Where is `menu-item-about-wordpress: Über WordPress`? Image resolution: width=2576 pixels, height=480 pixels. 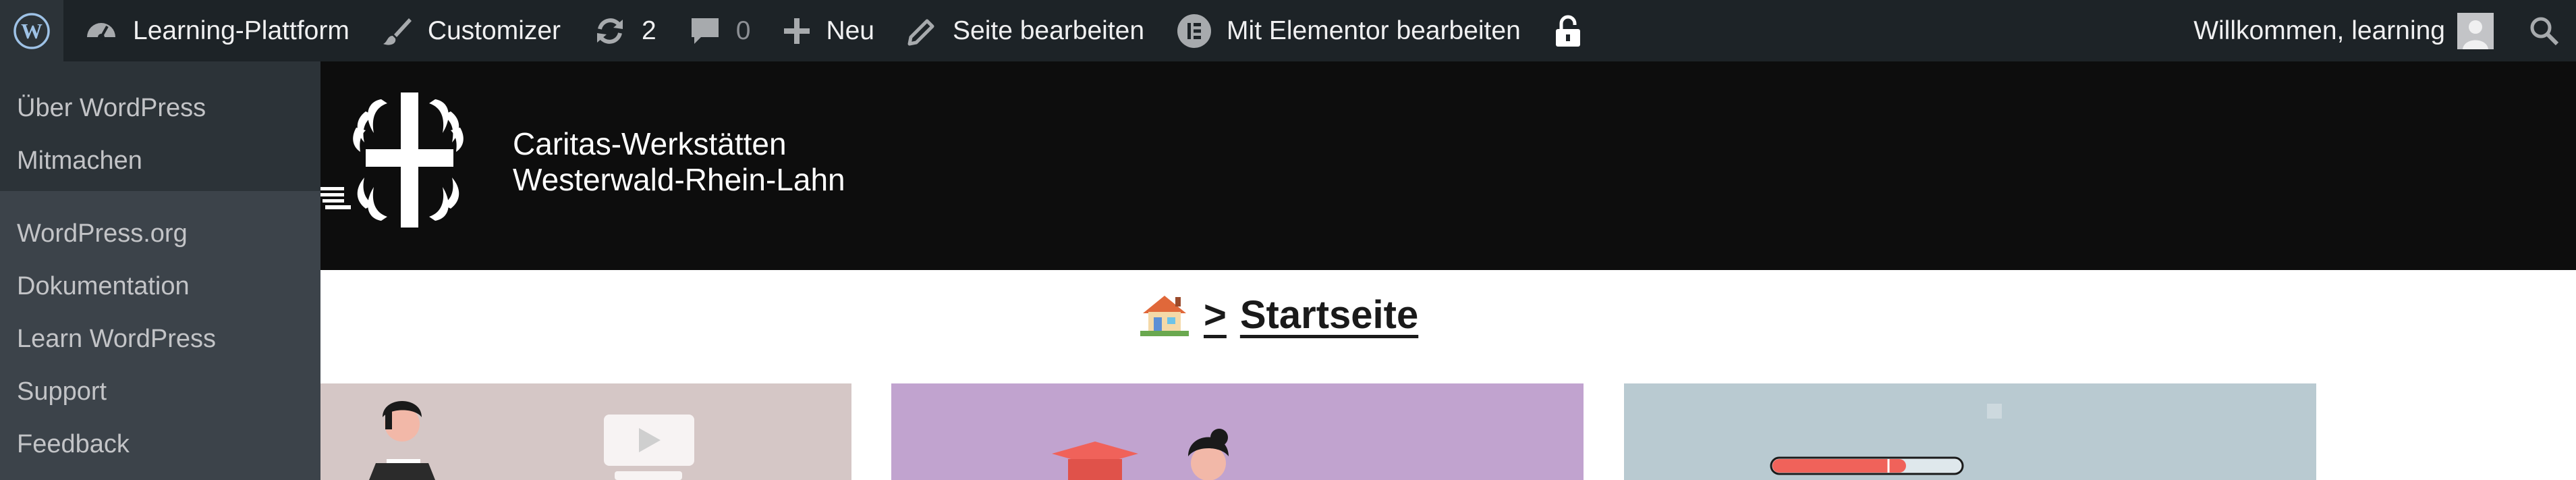 menu-item-about-wordpress: Über WordPress is located at coordinates (160, 108).